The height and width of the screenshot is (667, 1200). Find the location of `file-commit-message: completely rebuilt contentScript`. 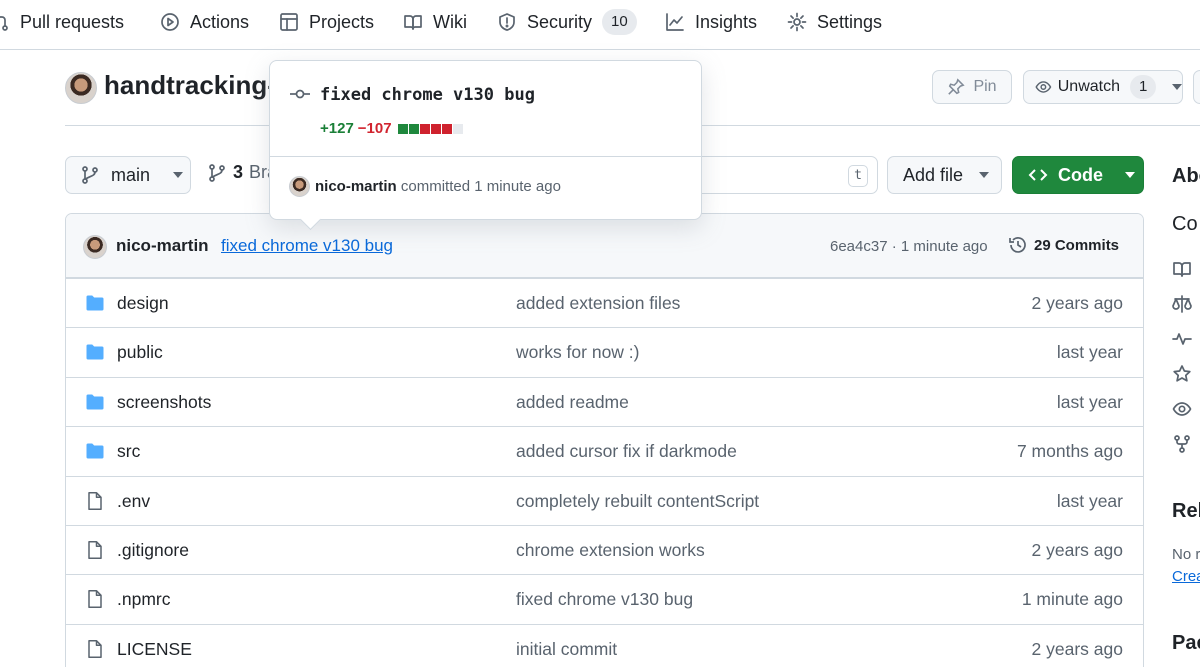

file-commit-message: completely rebuilt contentScript is located at coordinates (637, 501).